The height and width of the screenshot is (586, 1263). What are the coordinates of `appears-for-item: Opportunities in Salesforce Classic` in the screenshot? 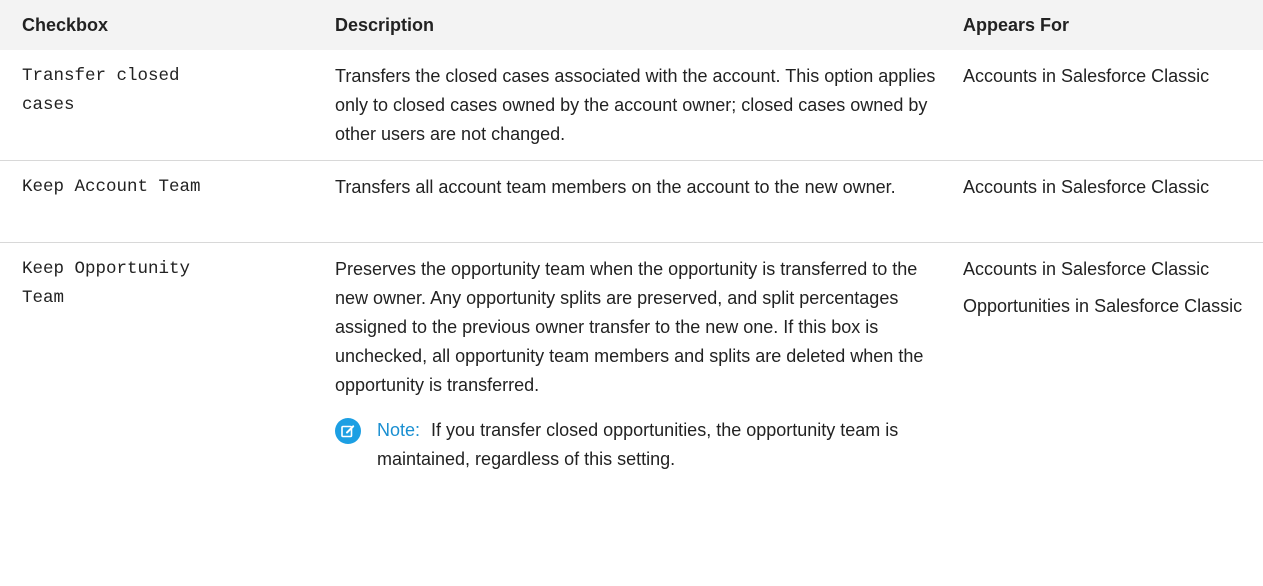 It's located at (1103, 306).